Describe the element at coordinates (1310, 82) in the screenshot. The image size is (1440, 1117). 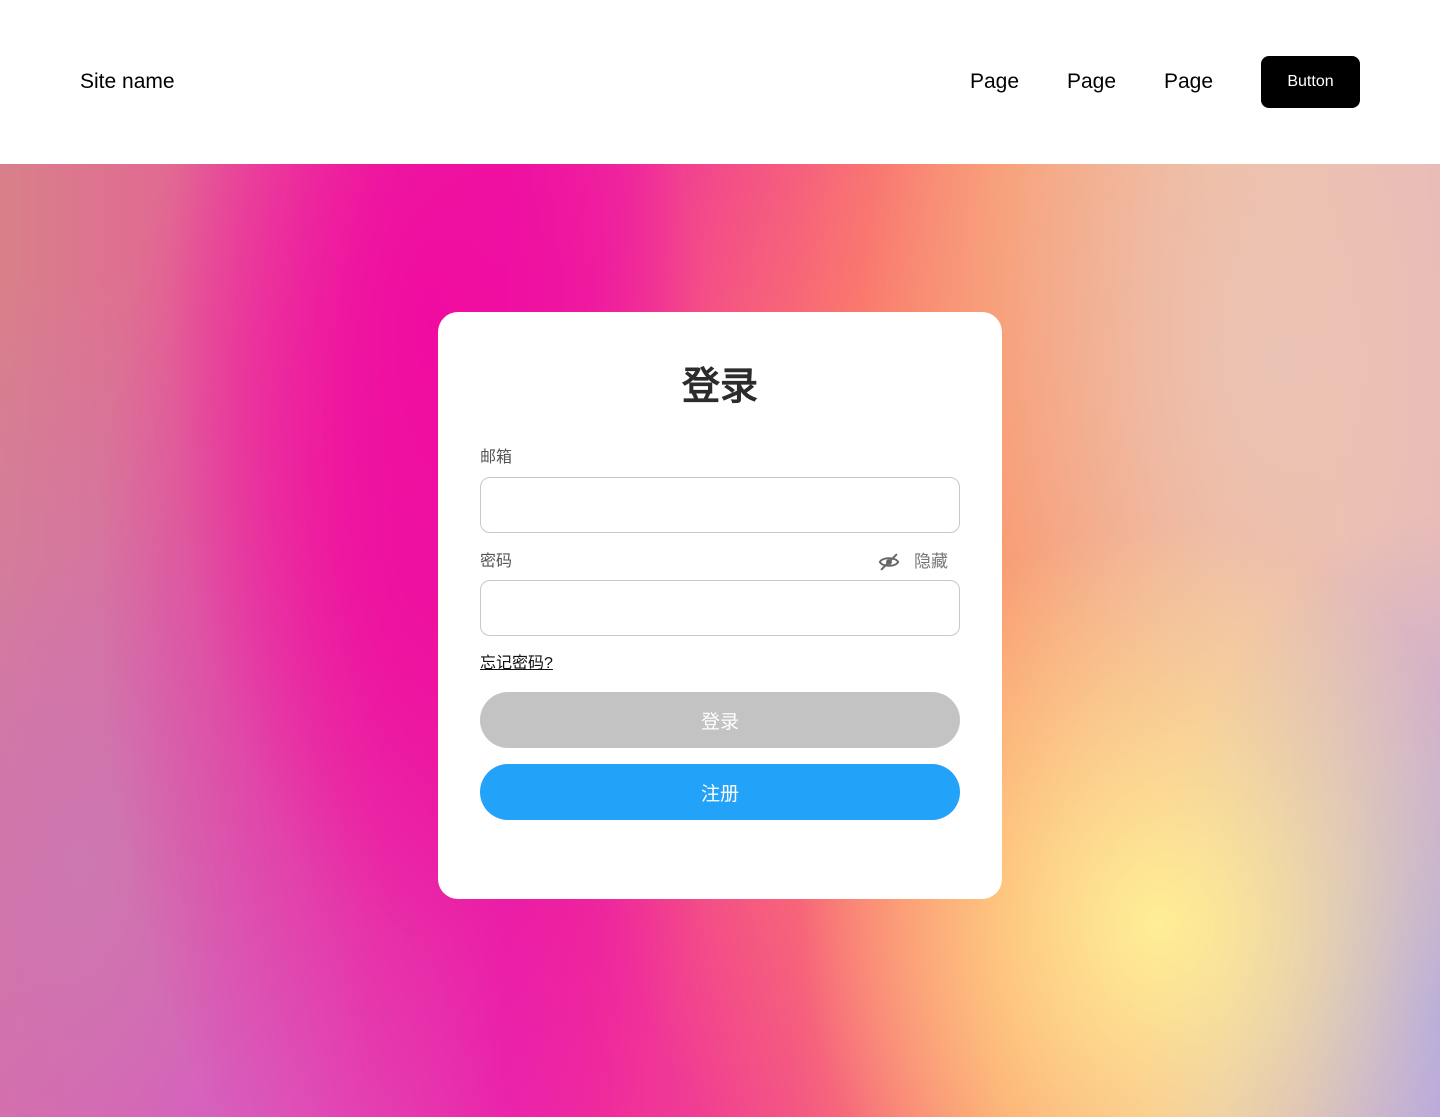
I see `header-button: Button` at that location.